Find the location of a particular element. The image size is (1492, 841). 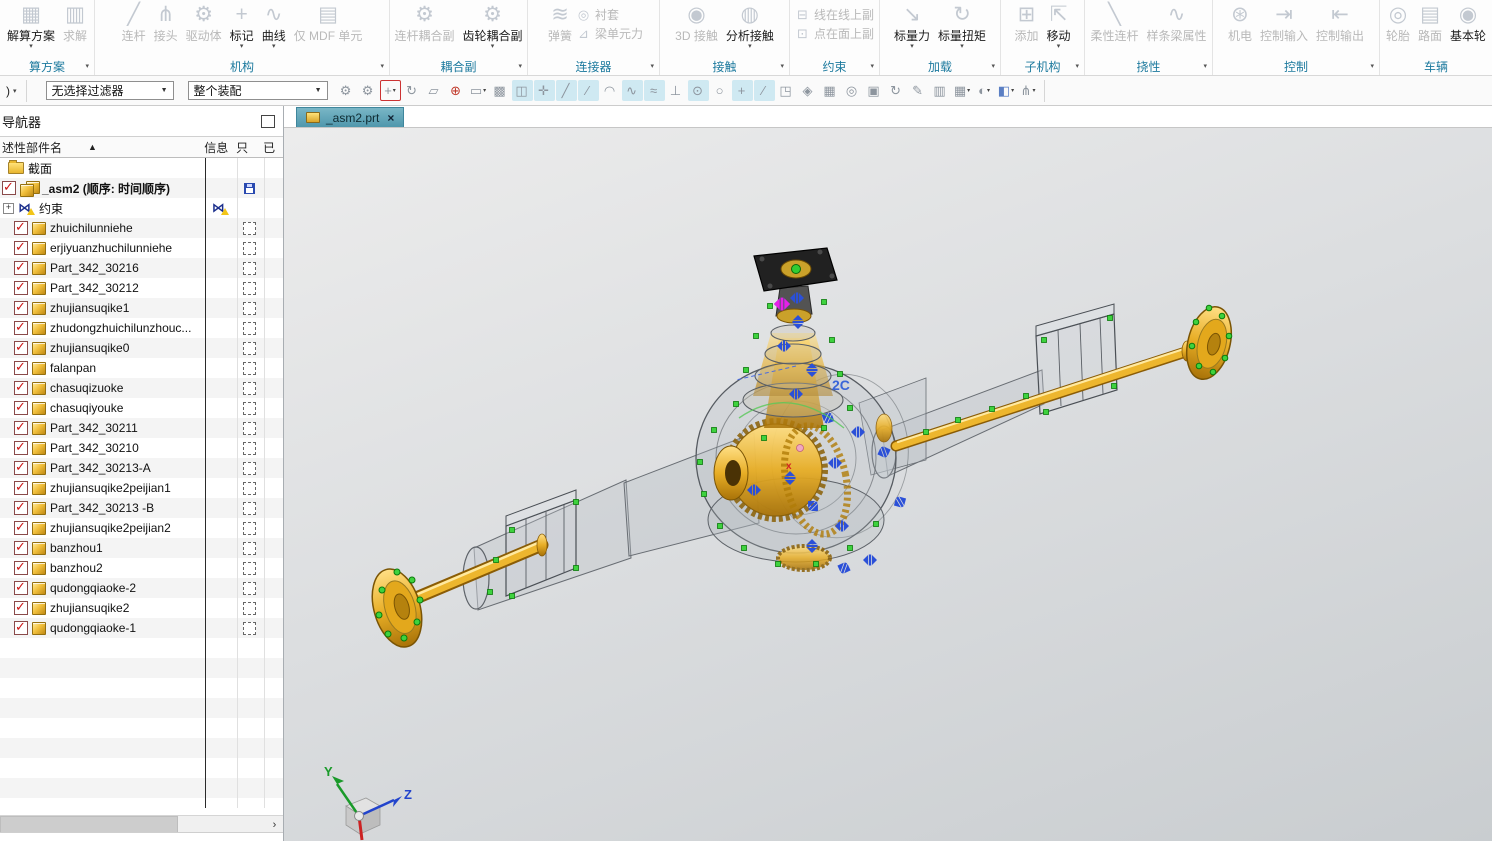

dice-icon: ▩ is located at coordinates (500, 90).